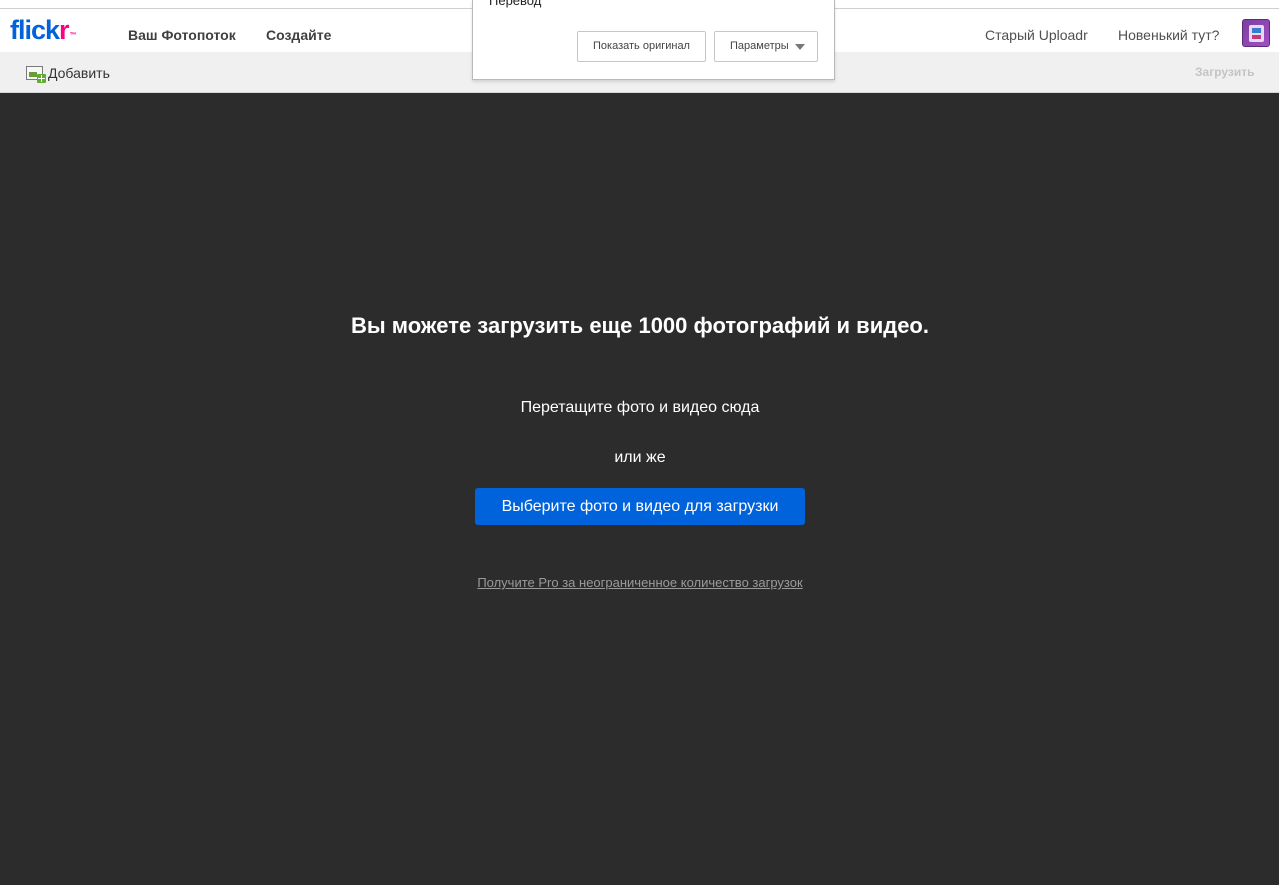 The image size is (1279, 885). Describe the element at coordinates (641, 46) in the screenshot. I see `show-original-button: Показать оригинал` at that location.